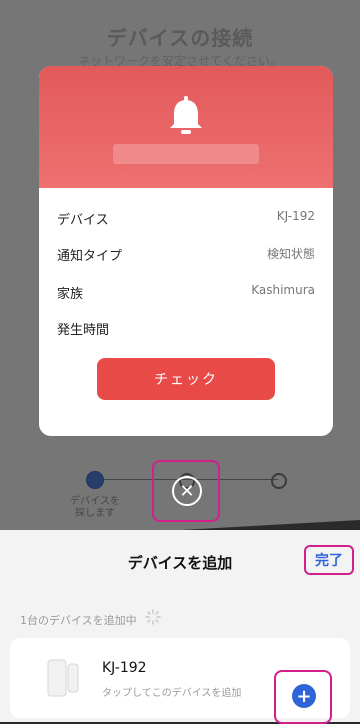  I want to click on plus-circle-icon: +, so click(304, 696).